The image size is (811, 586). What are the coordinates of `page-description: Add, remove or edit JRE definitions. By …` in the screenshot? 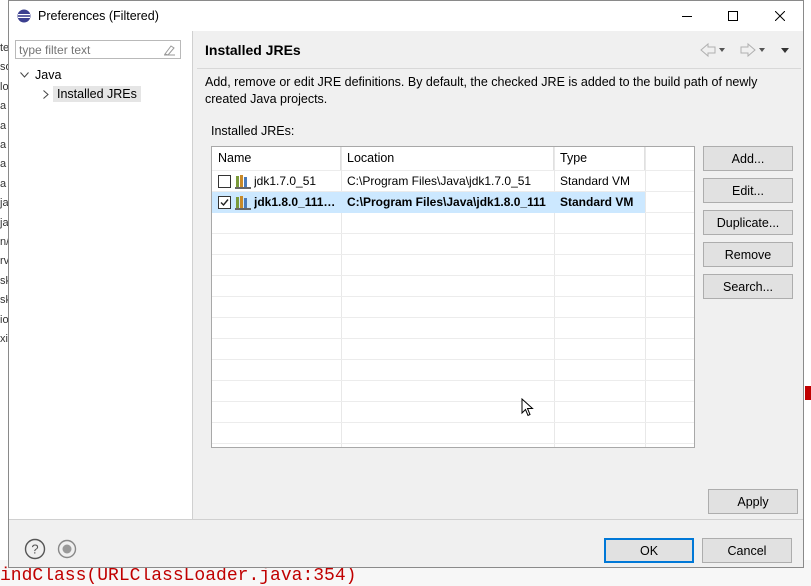 It's located at (481, 90).